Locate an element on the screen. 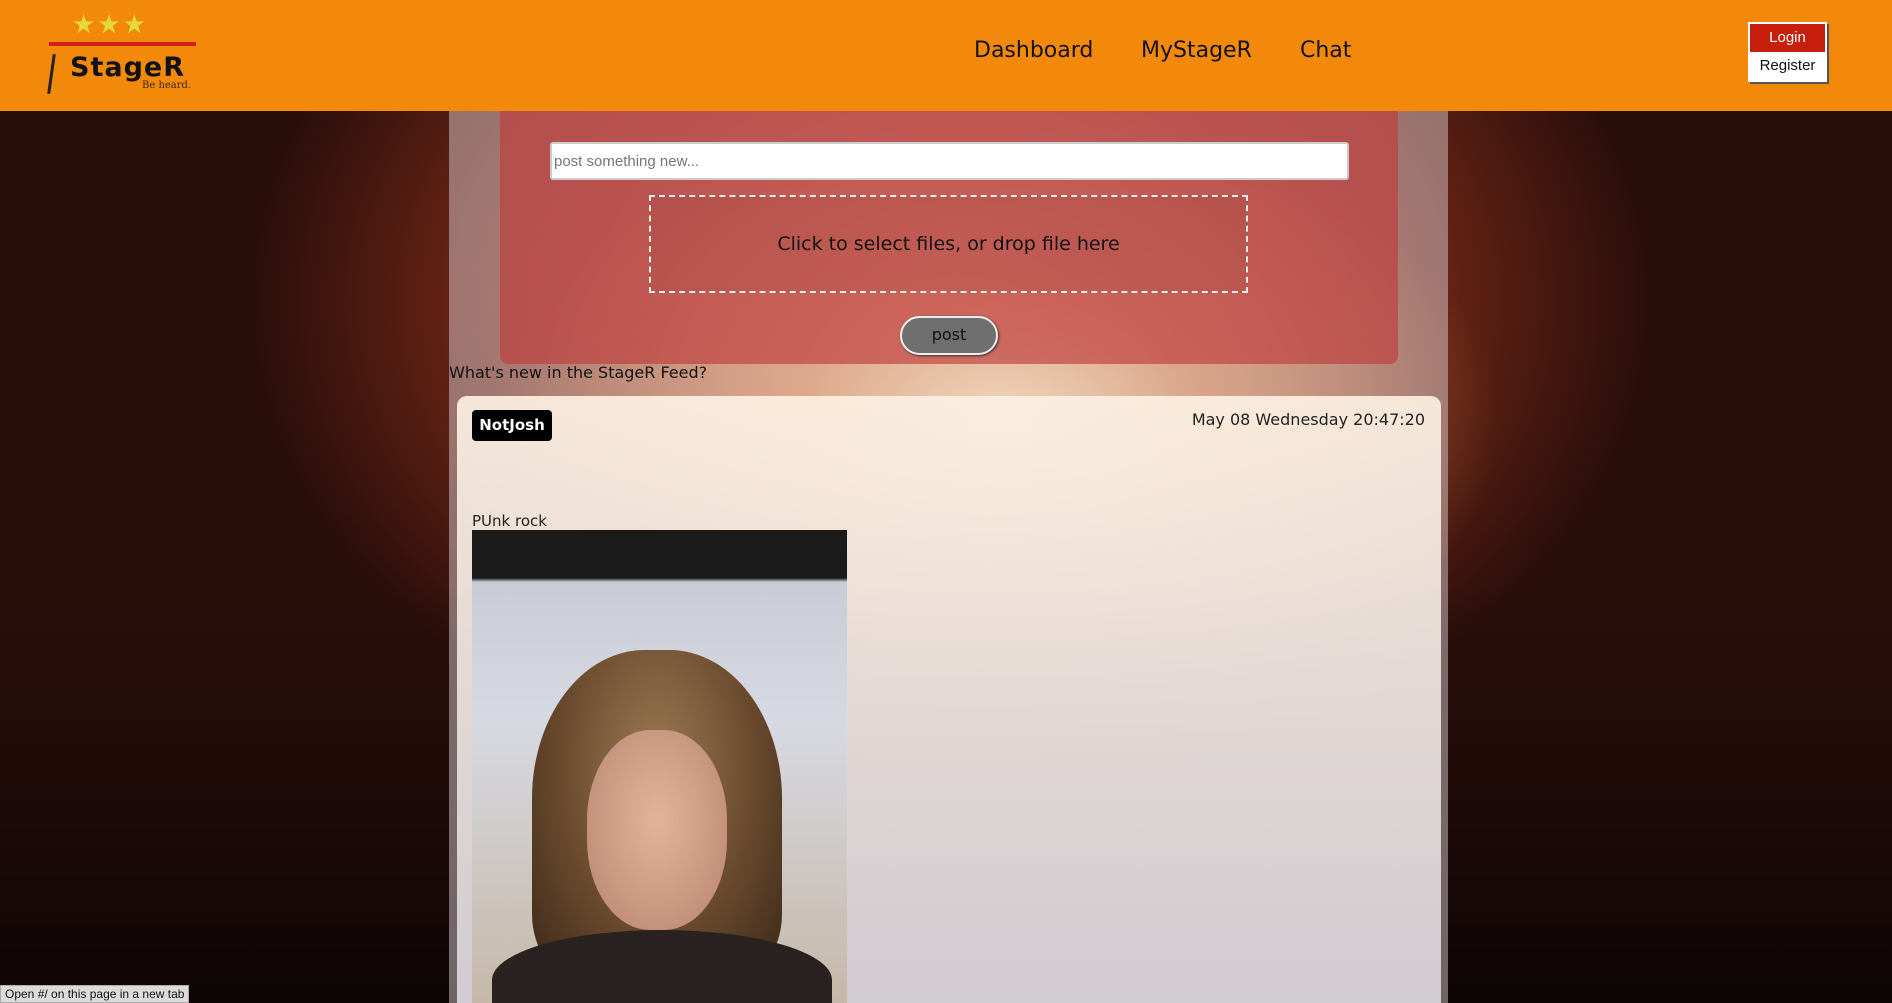 The width and height of the screenshot is (1892, 1003). brand-name: StageR is located at coordinates (128, 67).